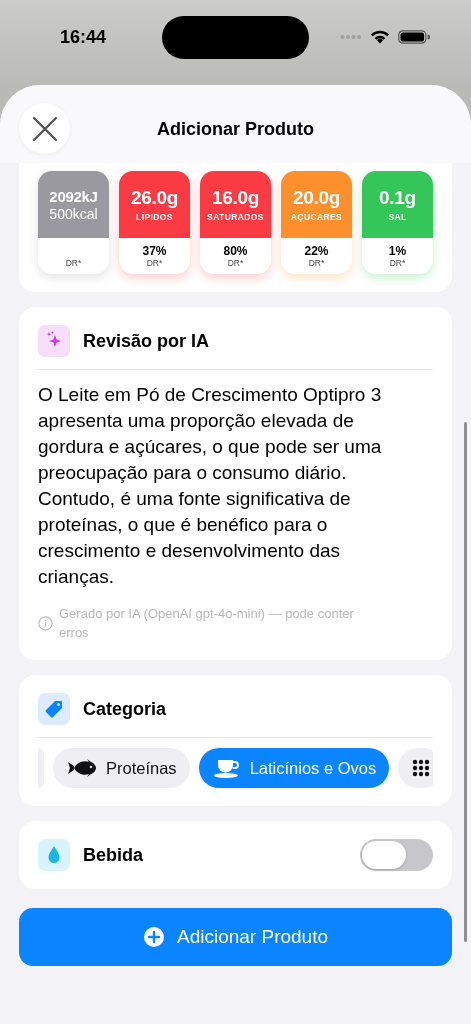 This screenshot has width=471, height=1024. I want to click on nutrient-value: 0.1g, so click(397, 198).